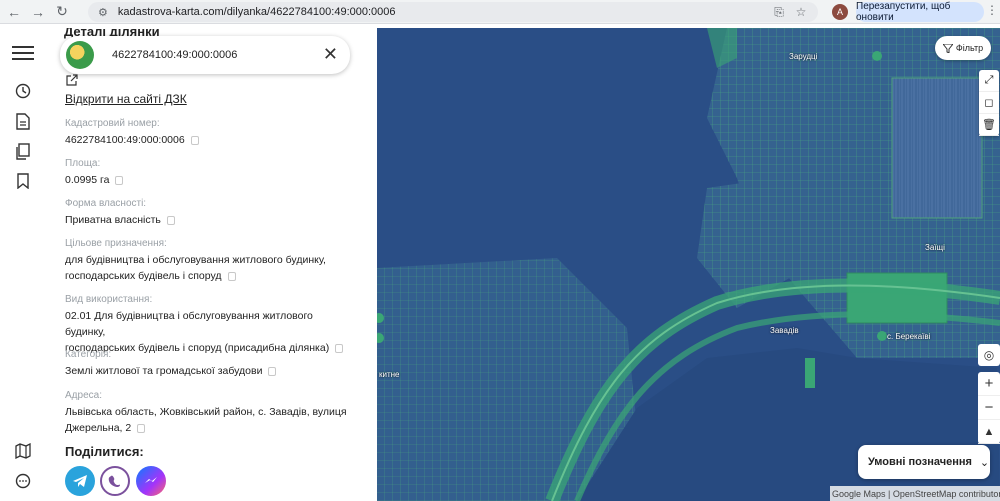 The height and width of the screenshot is (501, 1000). Describe the element at coordinates (143, 276) in the screenshot. I see `purpose-line-2: господарських будівель і споруд` at that location.